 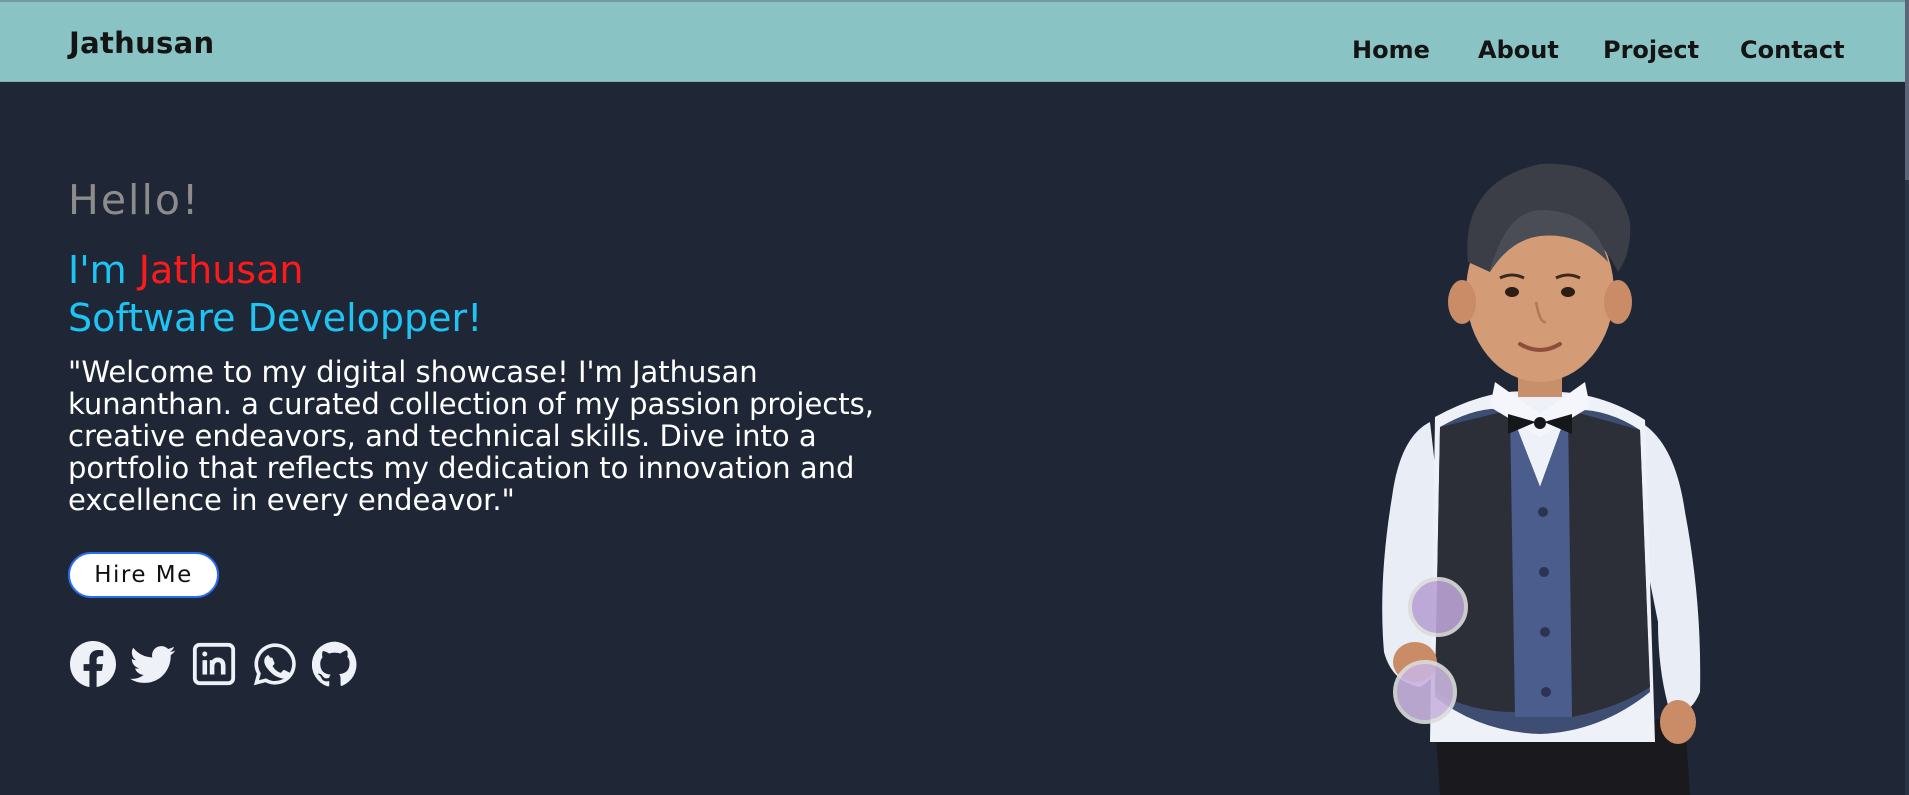 What do you see at coordinates (214, 664) in the screenshot?
I see `linkedin-icon` at bounding box center [214, 664].